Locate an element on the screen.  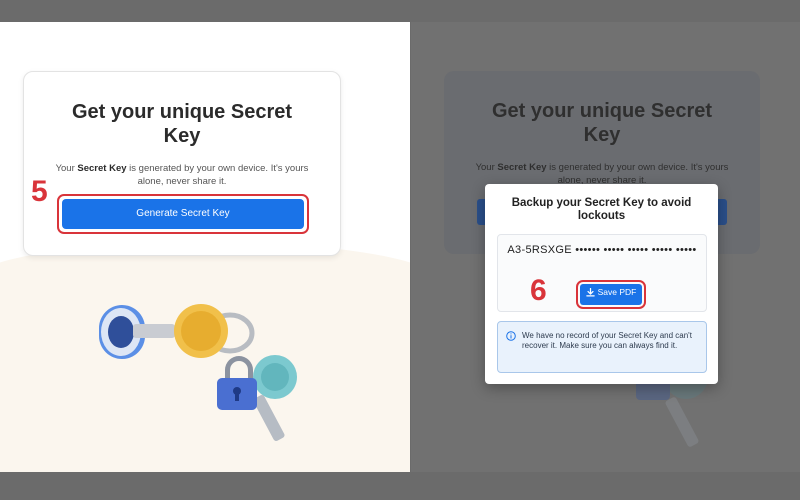
generate-secret-key-button: Generate Secret Key is located at coordinates (183, 214).